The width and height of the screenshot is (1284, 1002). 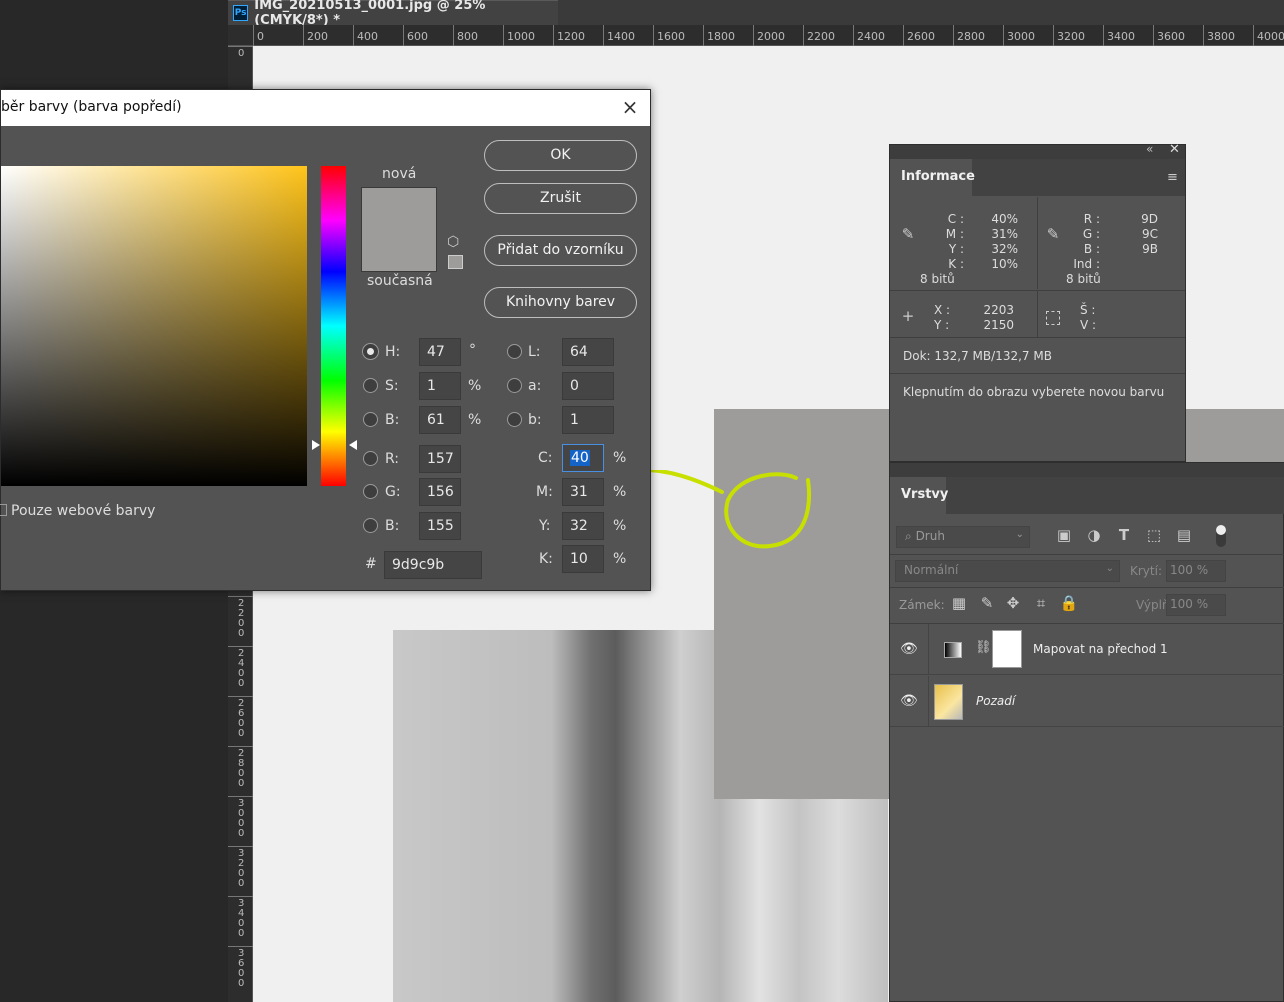 What do you see at coordinates (455, 262) in the screenshot?
I see `web-safe-swatch-icon` at bounding box center [455, 262].